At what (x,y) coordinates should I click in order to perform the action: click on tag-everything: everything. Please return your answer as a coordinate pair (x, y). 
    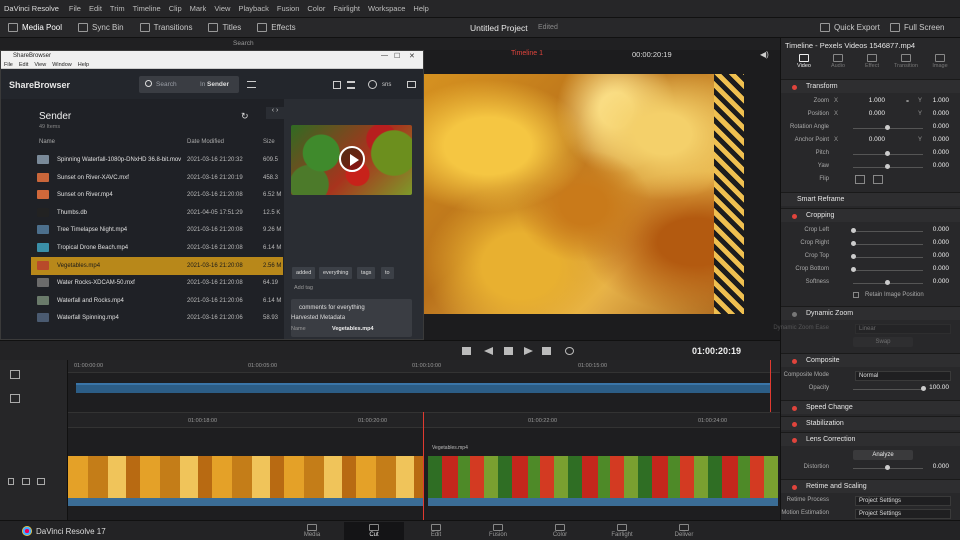
    Looking at the image, I should click on (336, 273).